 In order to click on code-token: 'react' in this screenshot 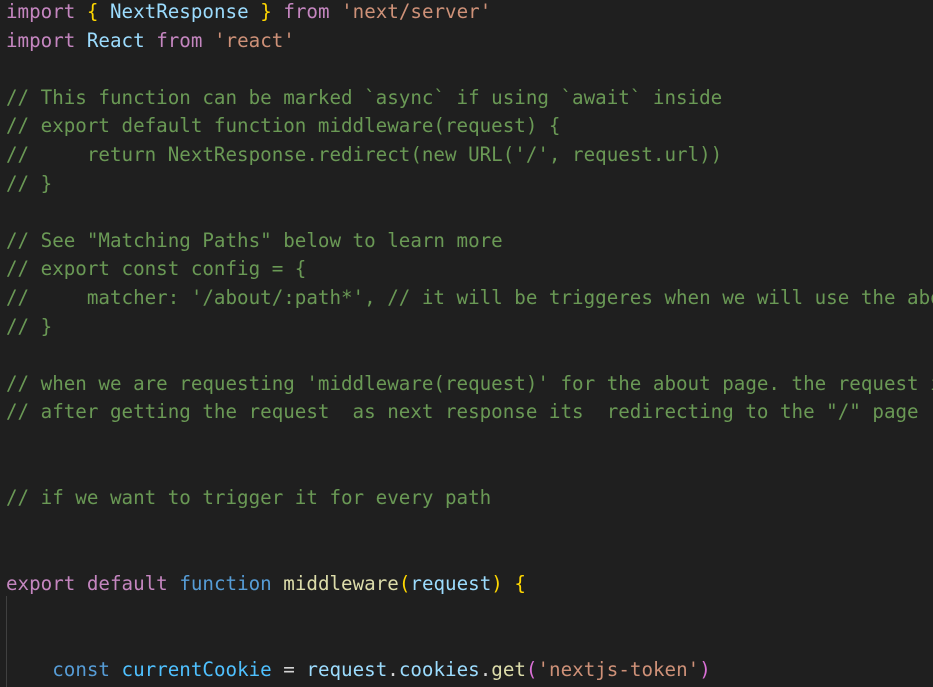, I will do `click(254, 40)`.